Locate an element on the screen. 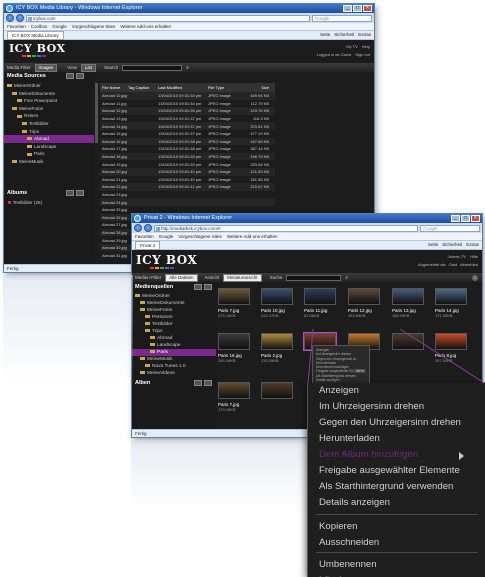  thumbnail-item: Paris 13.jpg 180.99KB is located at coordinates (408, 303).